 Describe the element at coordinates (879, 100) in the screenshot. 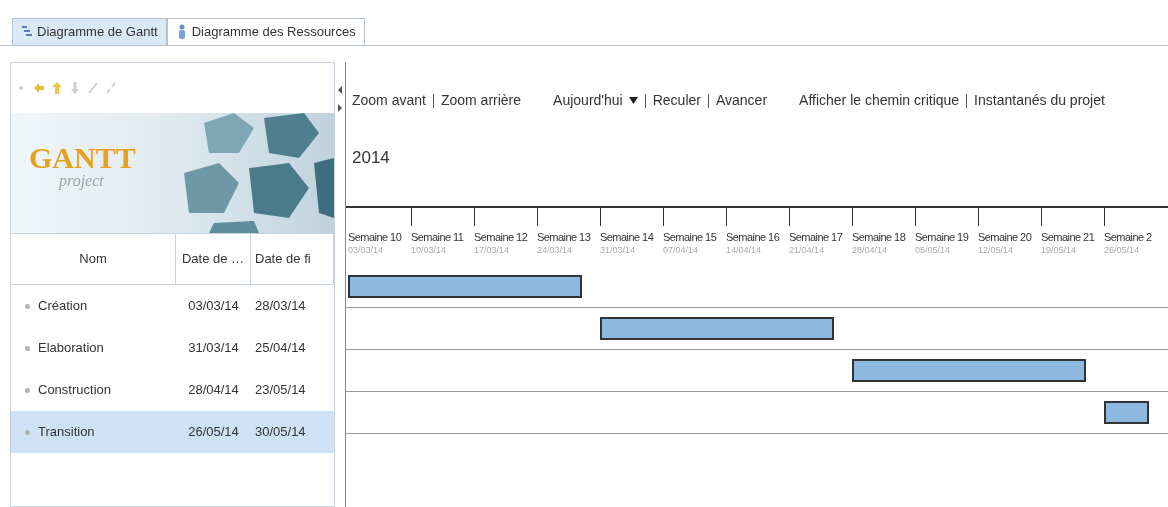

I see `toolbar-link: Afficher le chemin critique` at that location.